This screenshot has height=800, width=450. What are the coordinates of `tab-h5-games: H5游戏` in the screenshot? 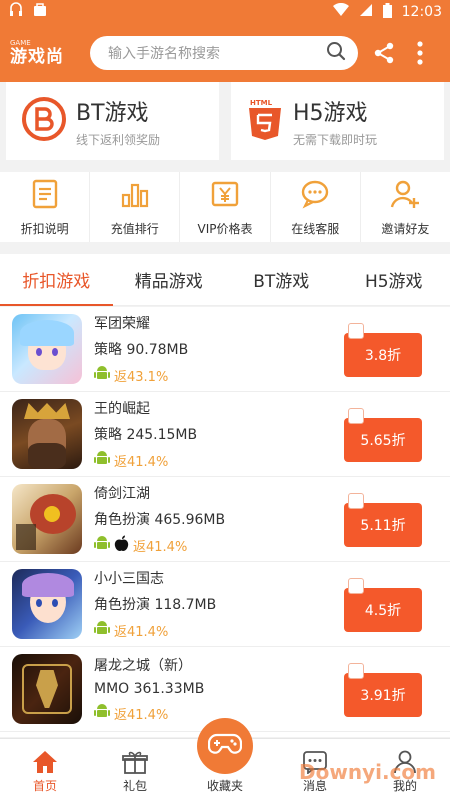 It's located at (394, 279).